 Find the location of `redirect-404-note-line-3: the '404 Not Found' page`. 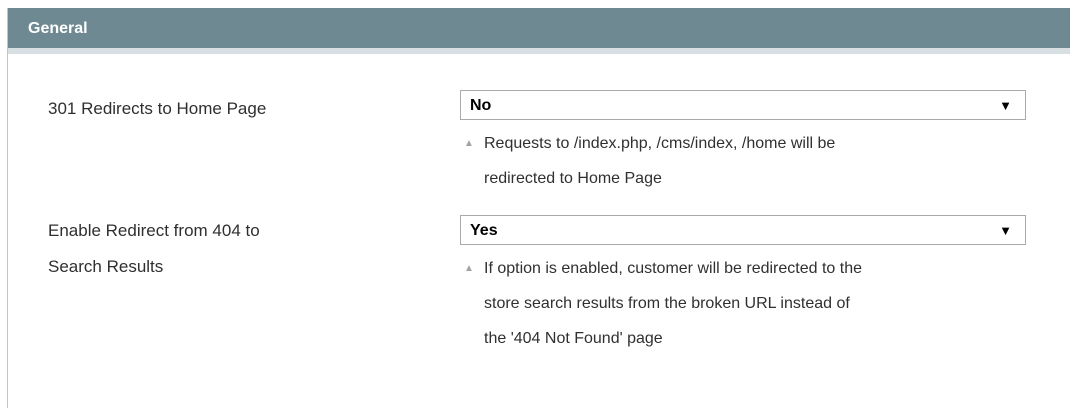

redirect-404-note-line-3: the '404 Not Found' page is located at coordinates (573, 338).